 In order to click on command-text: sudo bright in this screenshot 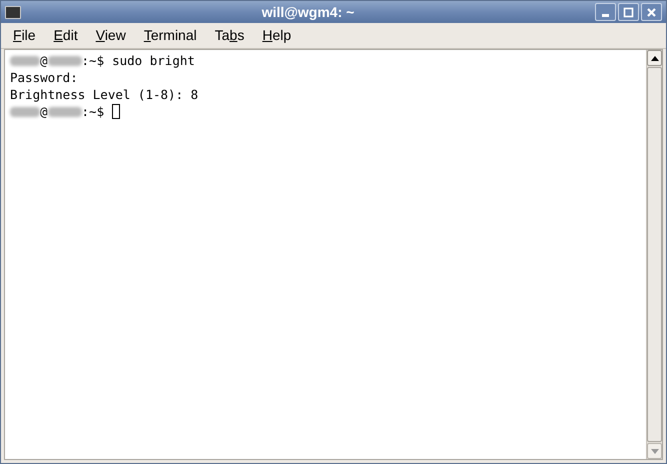, I will do `click(153, 60)`.